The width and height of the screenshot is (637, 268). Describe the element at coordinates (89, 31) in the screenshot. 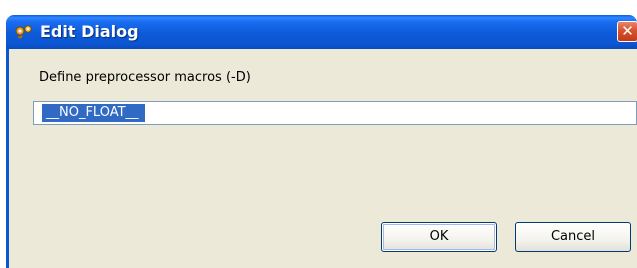

I see `dialog-title: Edit Dialog` at that location.